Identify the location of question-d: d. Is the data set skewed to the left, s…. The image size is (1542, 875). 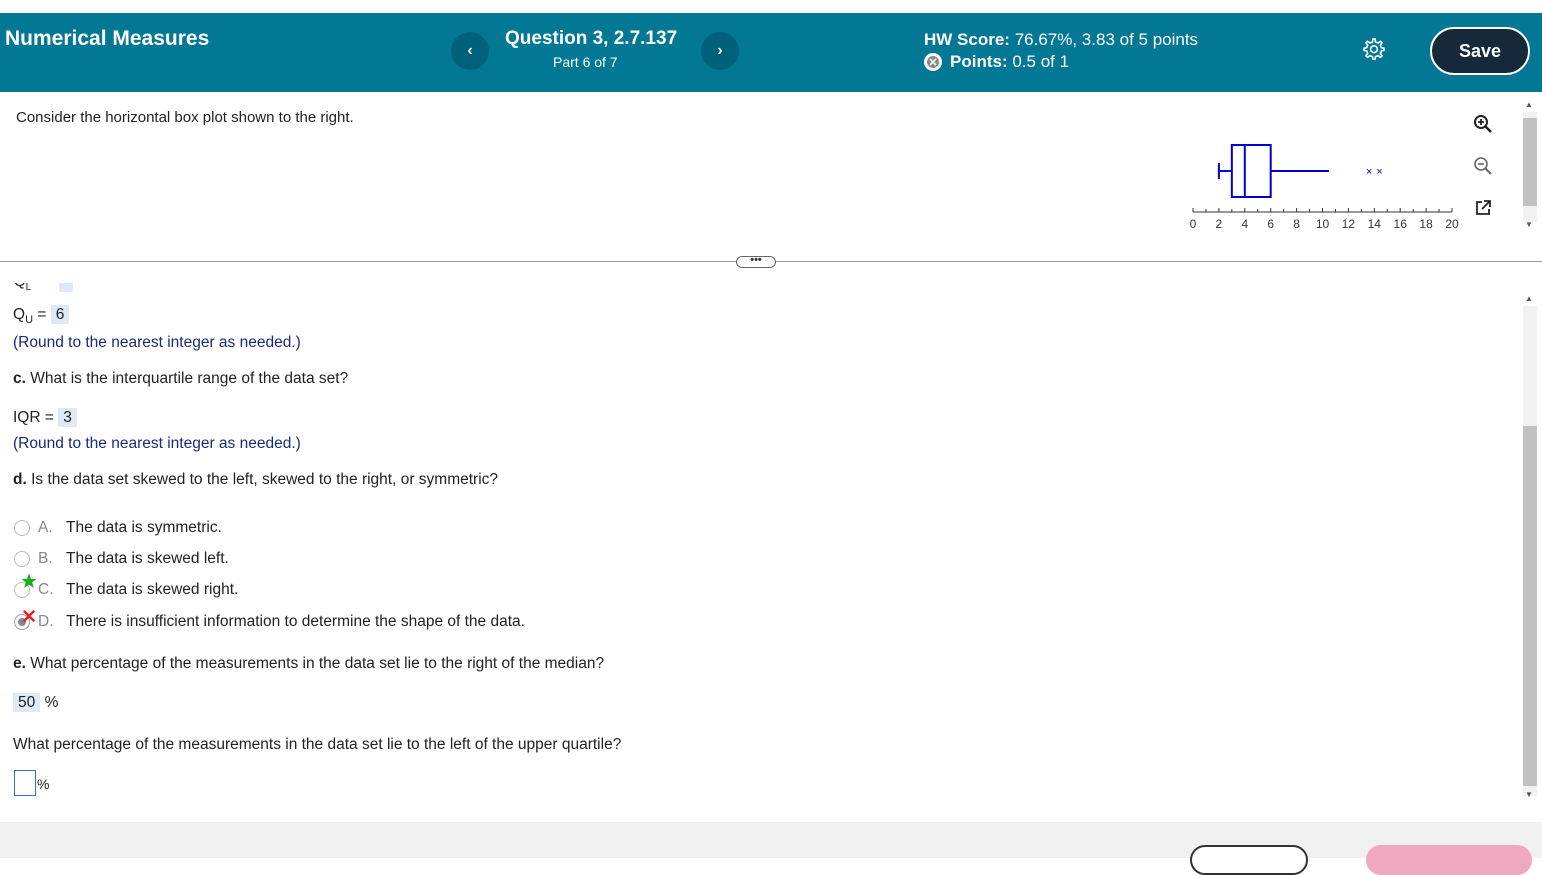
(255, 480).